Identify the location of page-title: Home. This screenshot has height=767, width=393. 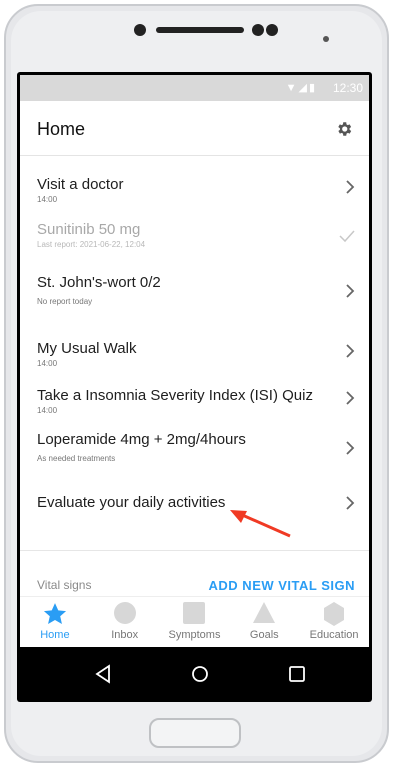
(61, 129).